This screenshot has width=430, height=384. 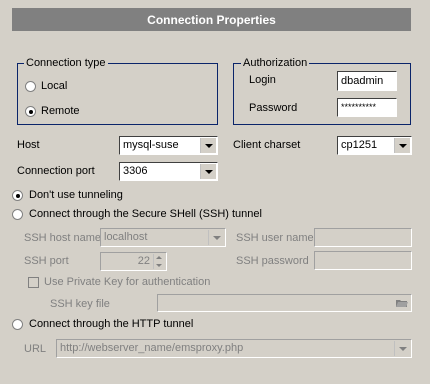 I want to click on ssh-key-file-label: SSH key file, so click(x=80, y=304).